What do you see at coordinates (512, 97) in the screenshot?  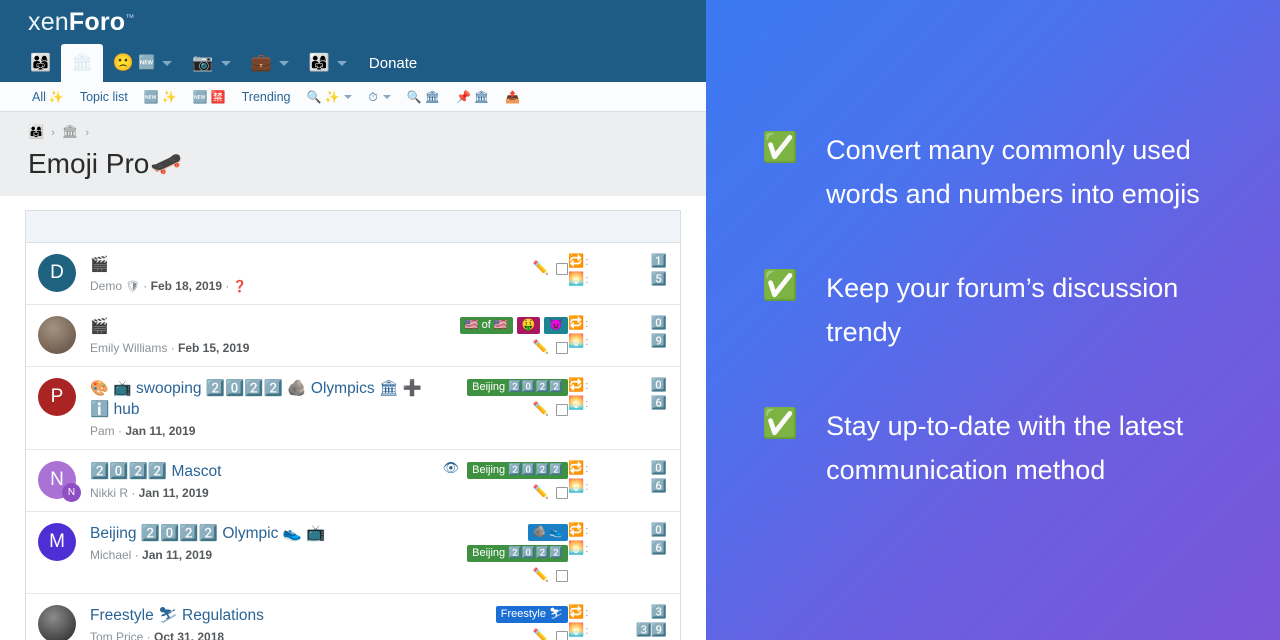 I see `subnav-unread: 📤` at bounding box center [512, 97].